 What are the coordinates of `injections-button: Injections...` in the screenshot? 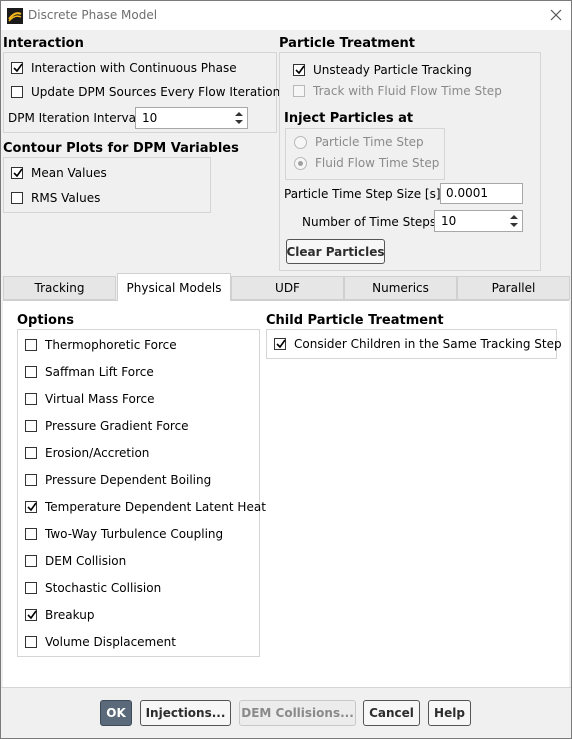 It's located at (185, 713).